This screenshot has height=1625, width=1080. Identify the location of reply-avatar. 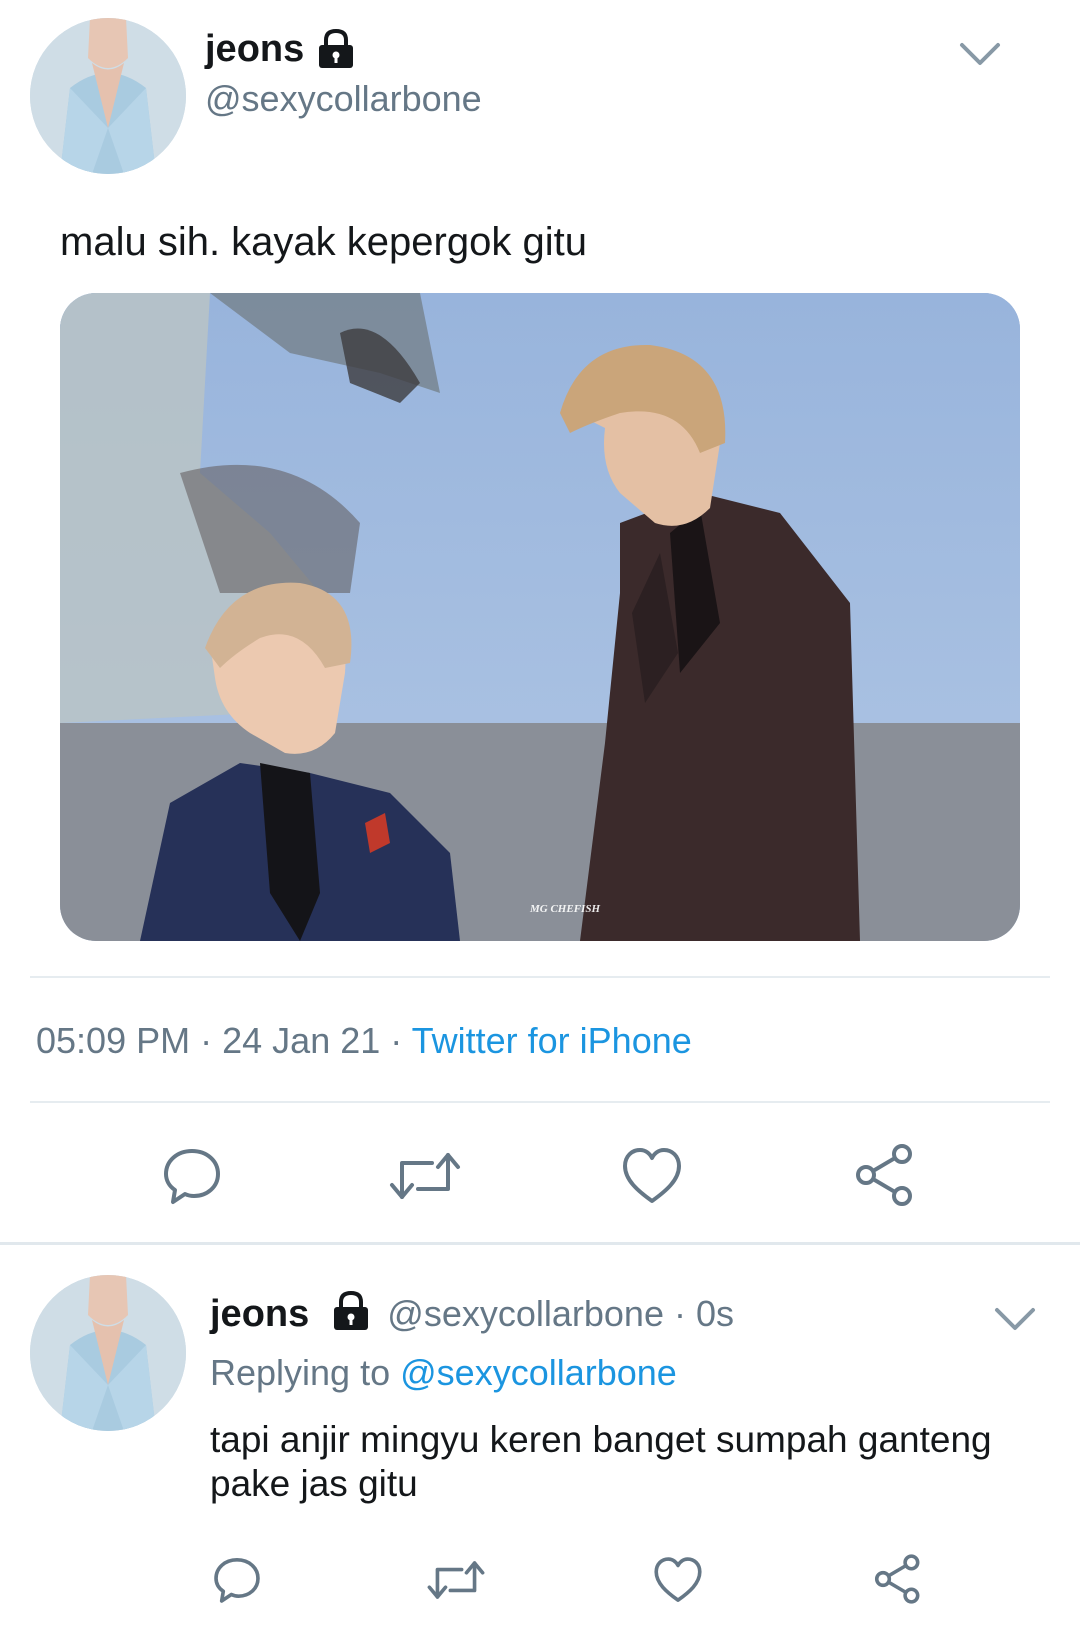
(108, 1353).